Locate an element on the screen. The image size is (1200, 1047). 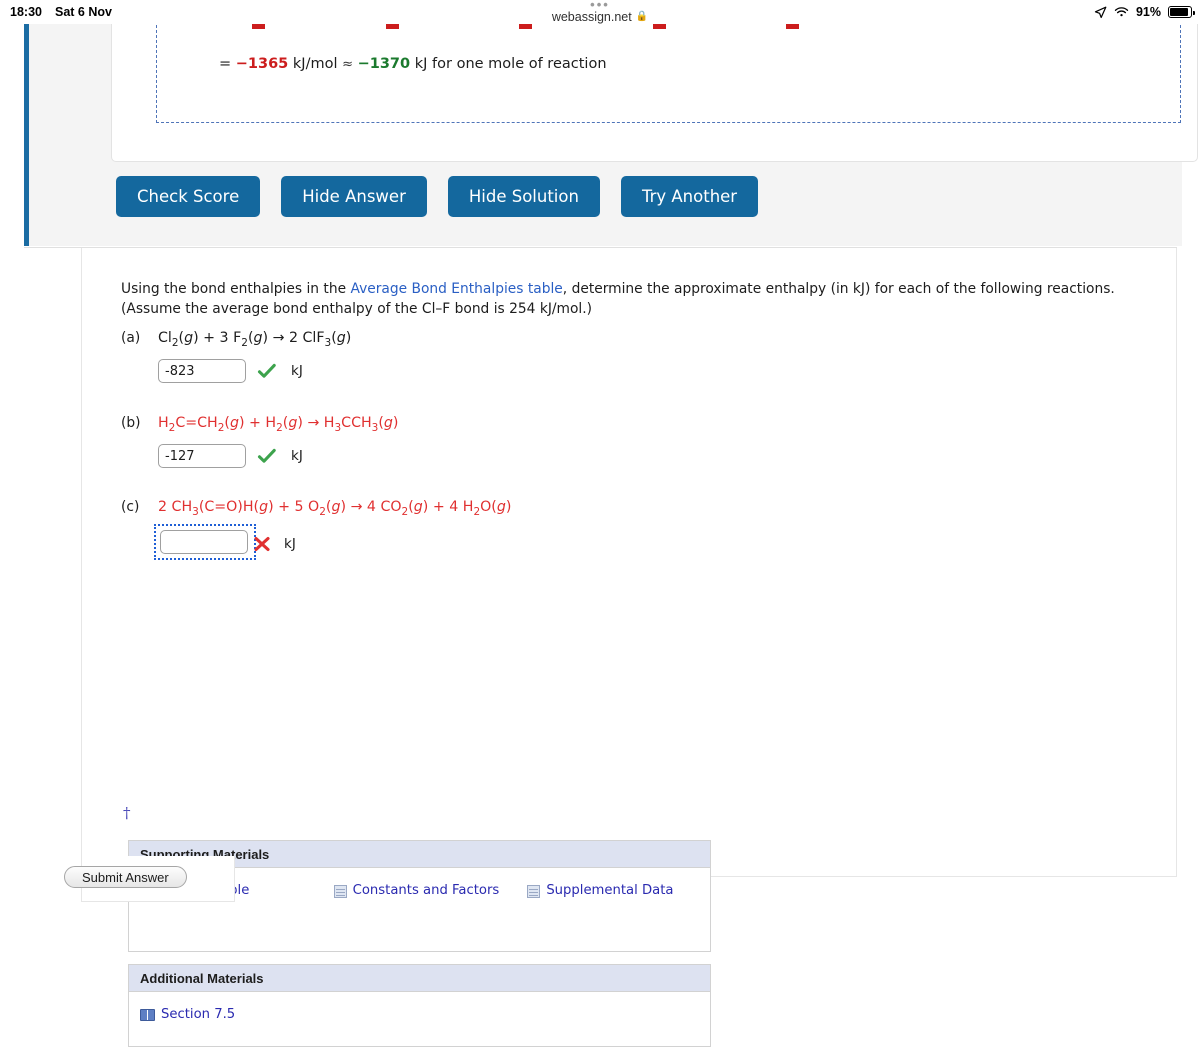
three-dots-icon: ••• is located at coordinates (600, 5).